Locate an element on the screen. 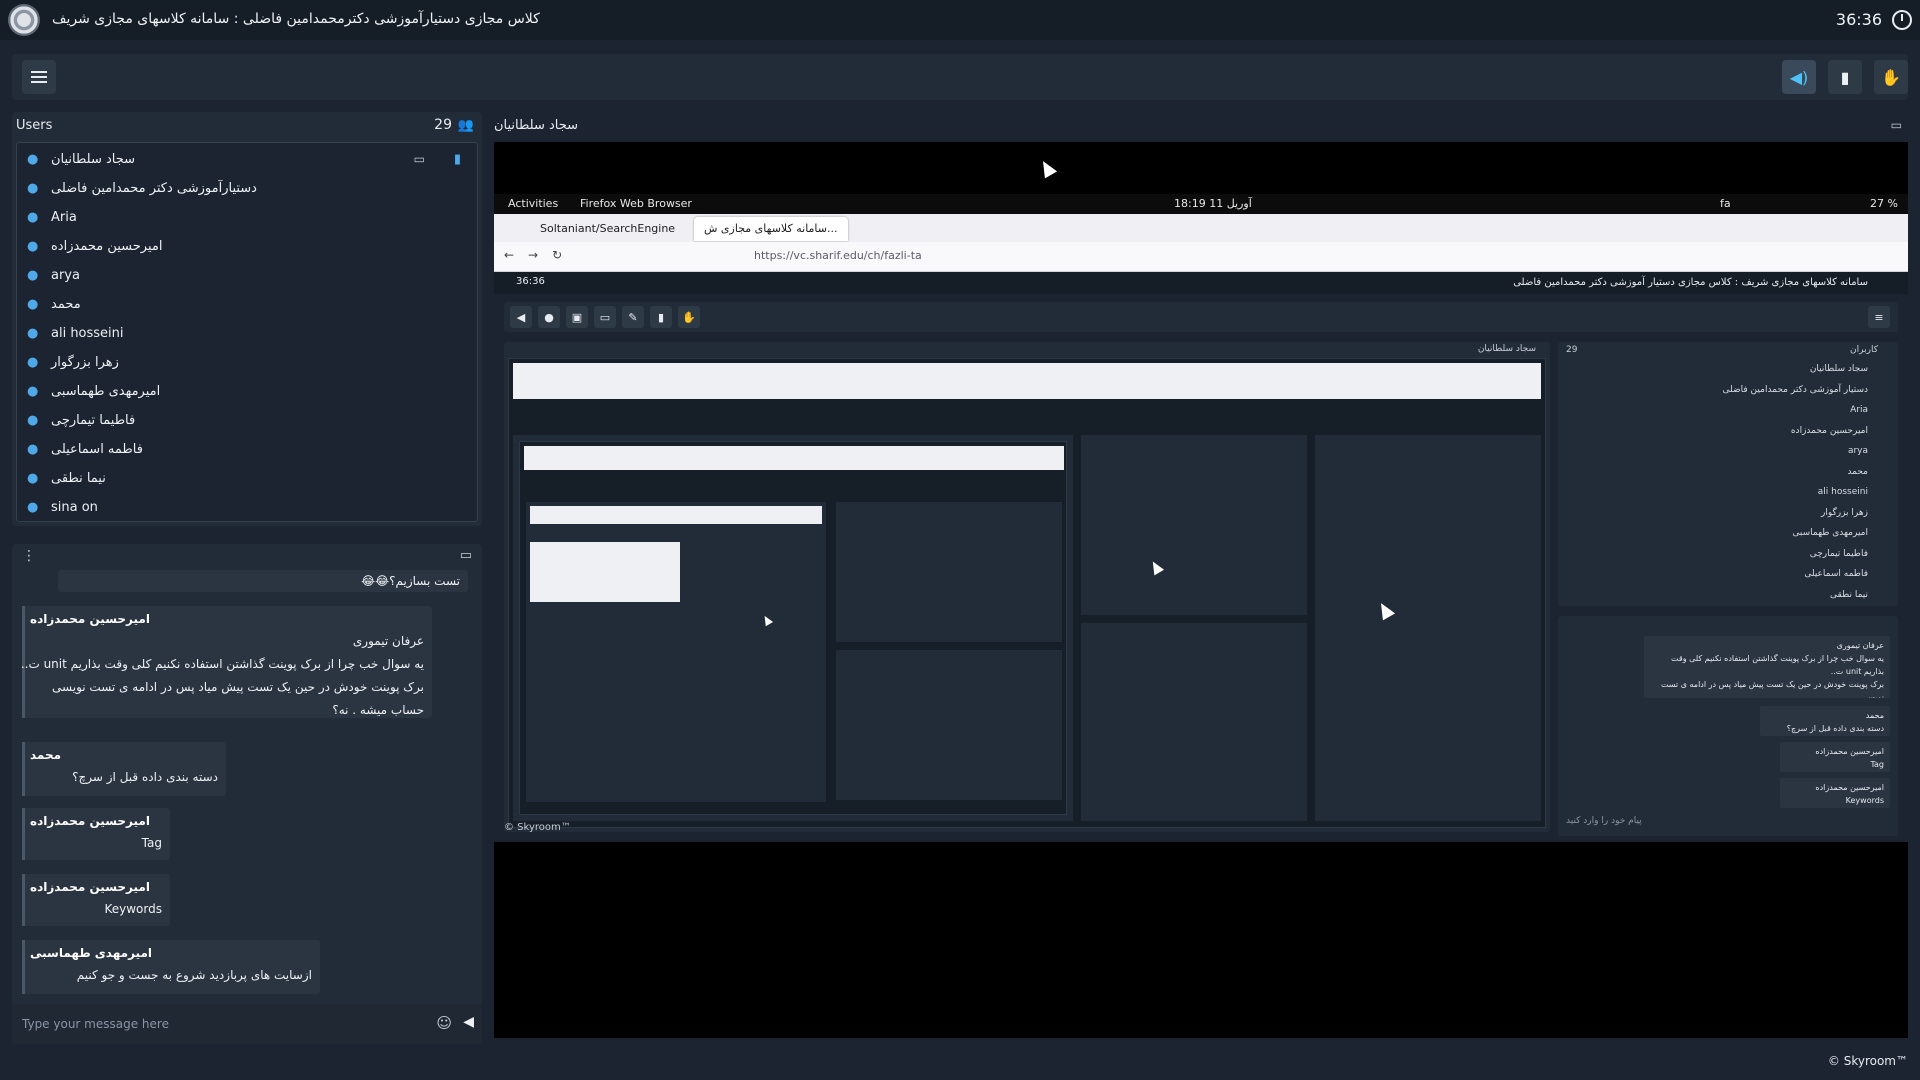 This screenshot has height=1080, width=1920. hand-icon: ✋ is located at coordinates (1891, 77).